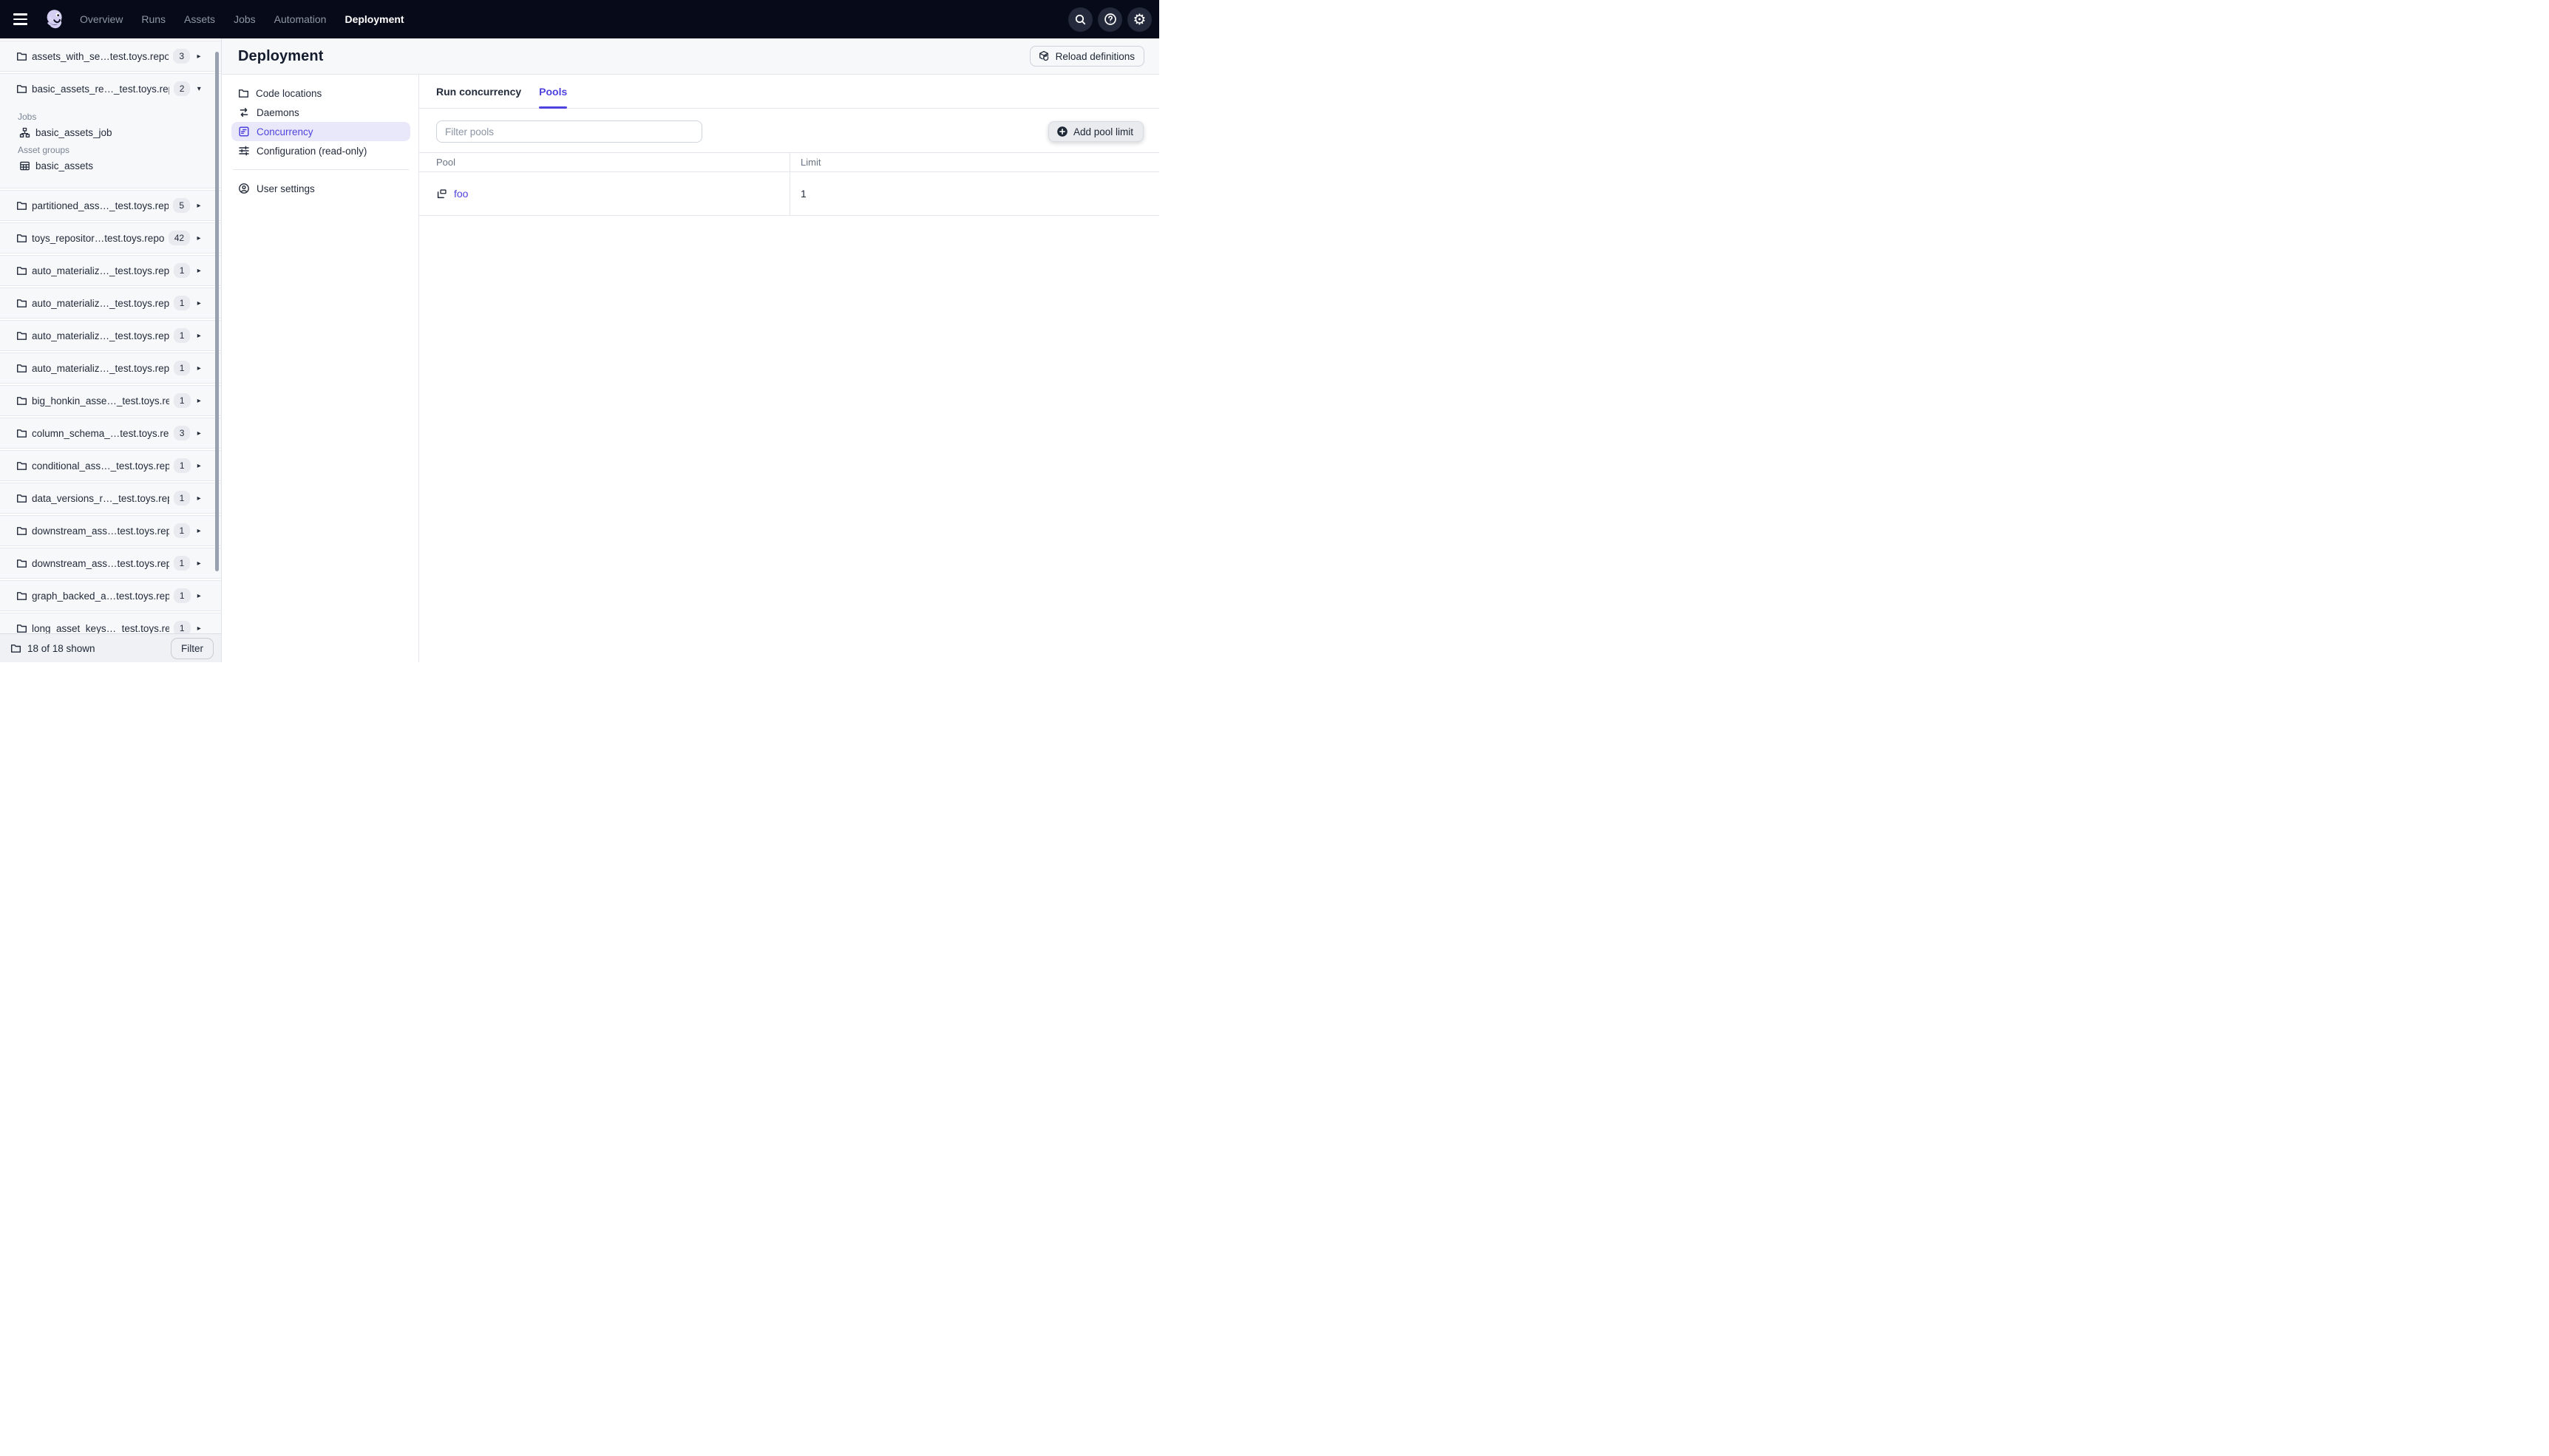 The width and height of the screenshot is (2549, 1456). Describe the element at coordinates (23, 19) in the screenshot. I see `hamburger-menu-icon` at that location.